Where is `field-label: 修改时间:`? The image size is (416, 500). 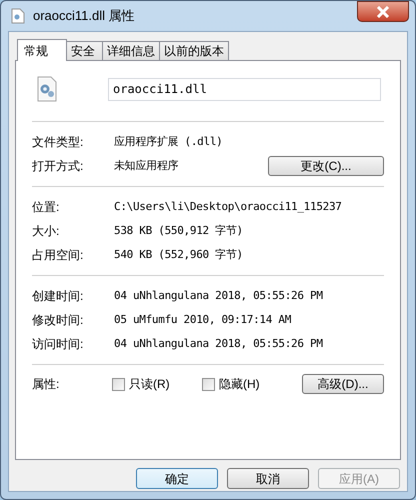 field-label: 修改时间: is located at coordinates (58, 320).